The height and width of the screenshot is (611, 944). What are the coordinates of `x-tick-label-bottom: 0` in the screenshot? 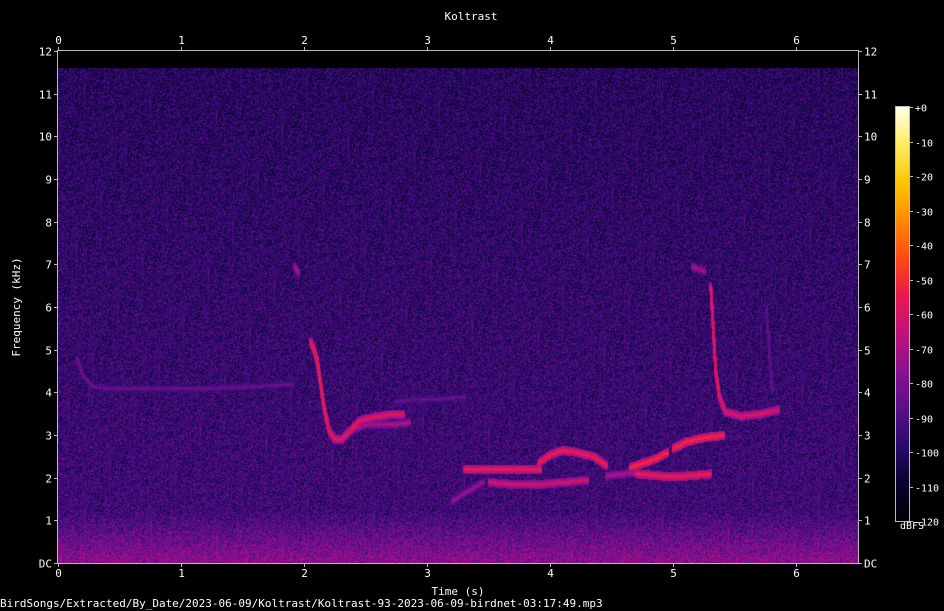 It's located at (58, 573).